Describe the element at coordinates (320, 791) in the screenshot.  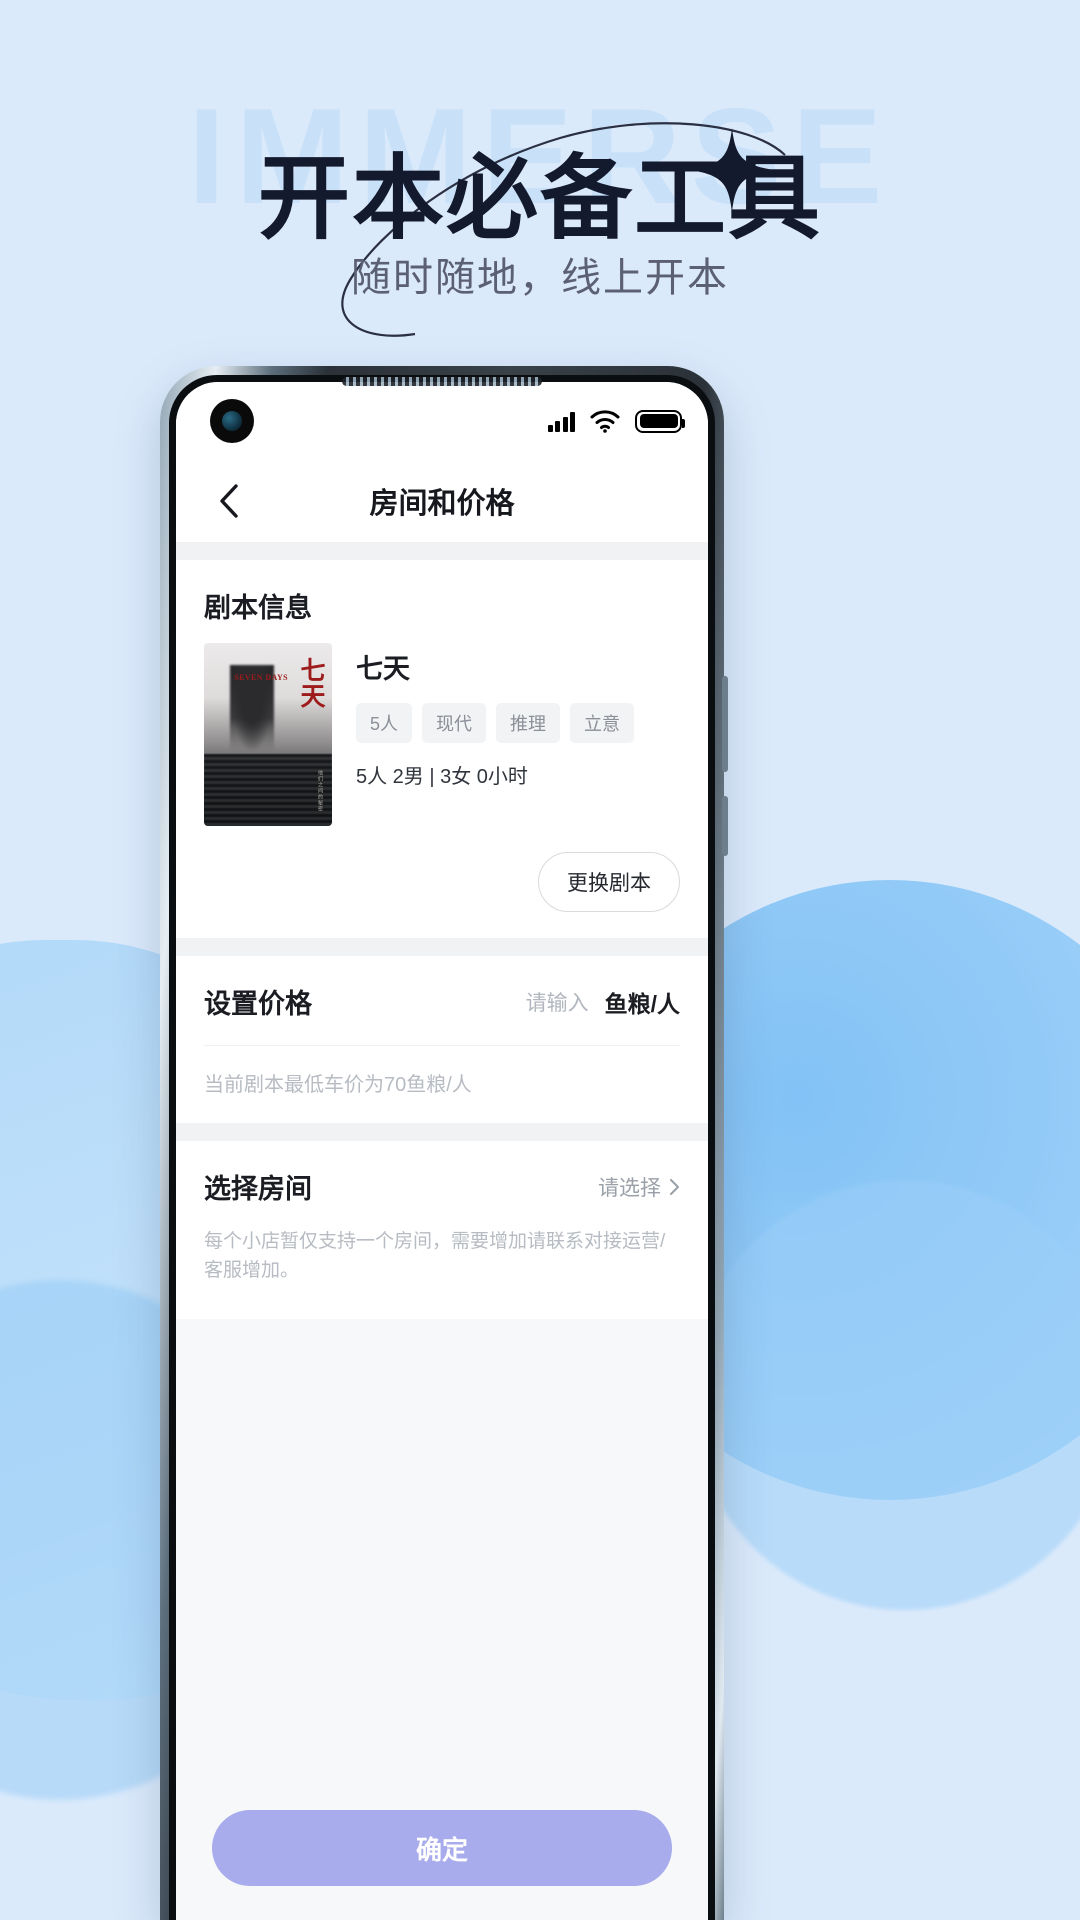
I see `poster-side-note: 他们之间的秘密` at that location.